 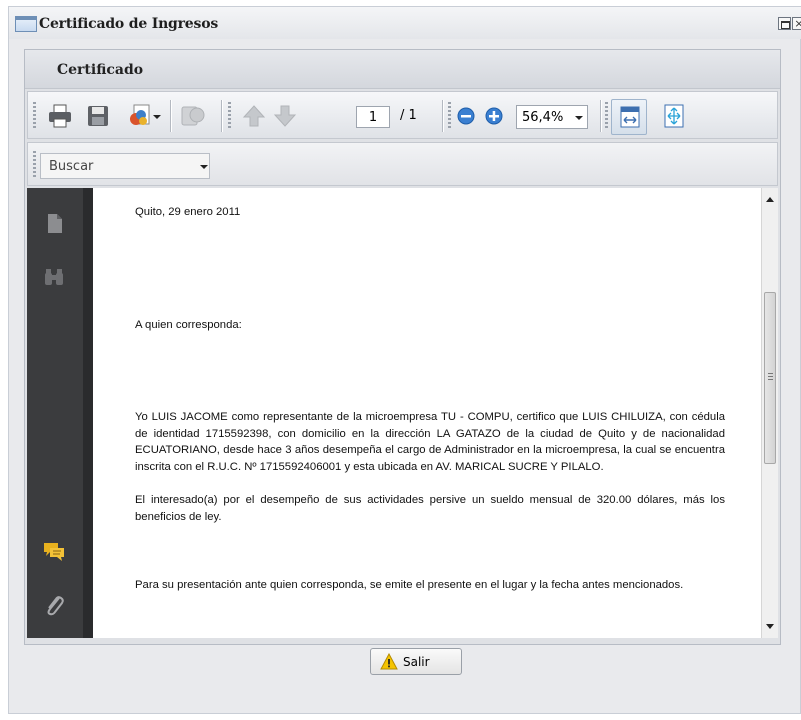 I want to click on search-input, so click(x=116, y=166).